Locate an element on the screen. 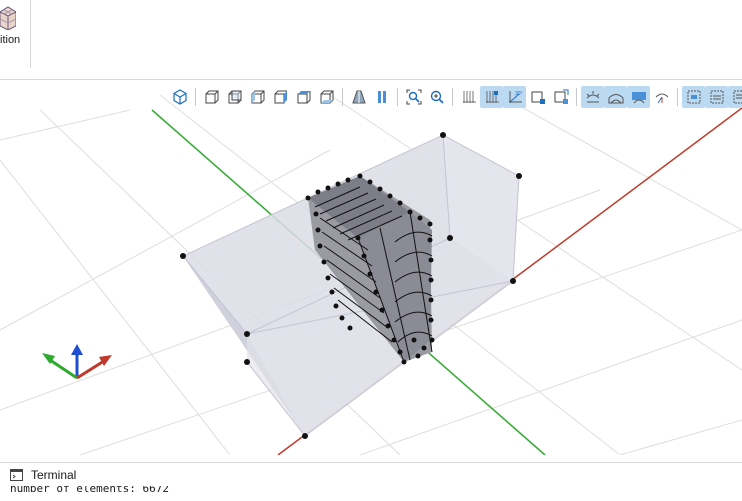 This screenshot has width=742, height=501. shading-wire-icon is located at coordinates (592, 97).